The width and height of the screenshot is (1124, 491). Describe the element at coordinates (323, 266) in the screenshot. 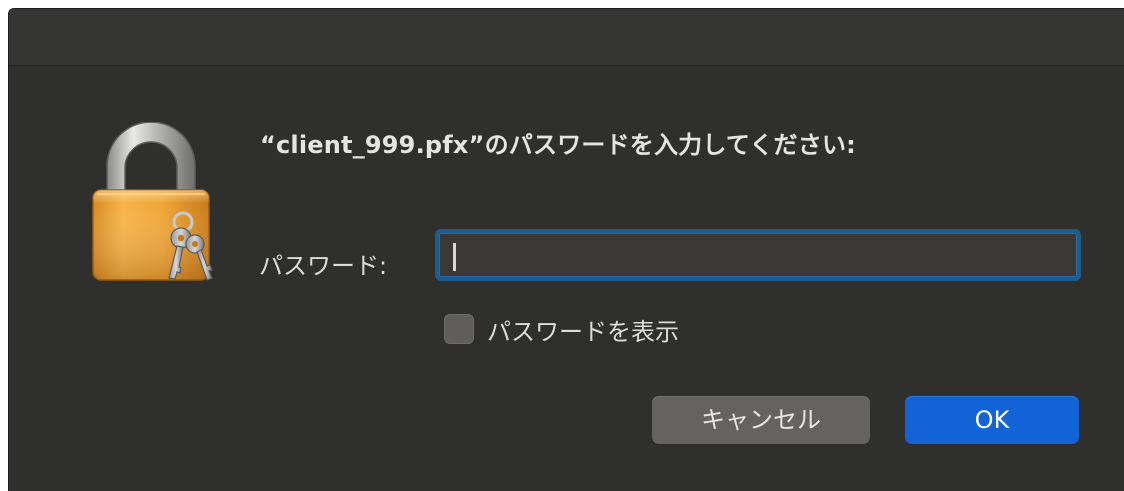

I see `password-label: パスワード:` at that location.